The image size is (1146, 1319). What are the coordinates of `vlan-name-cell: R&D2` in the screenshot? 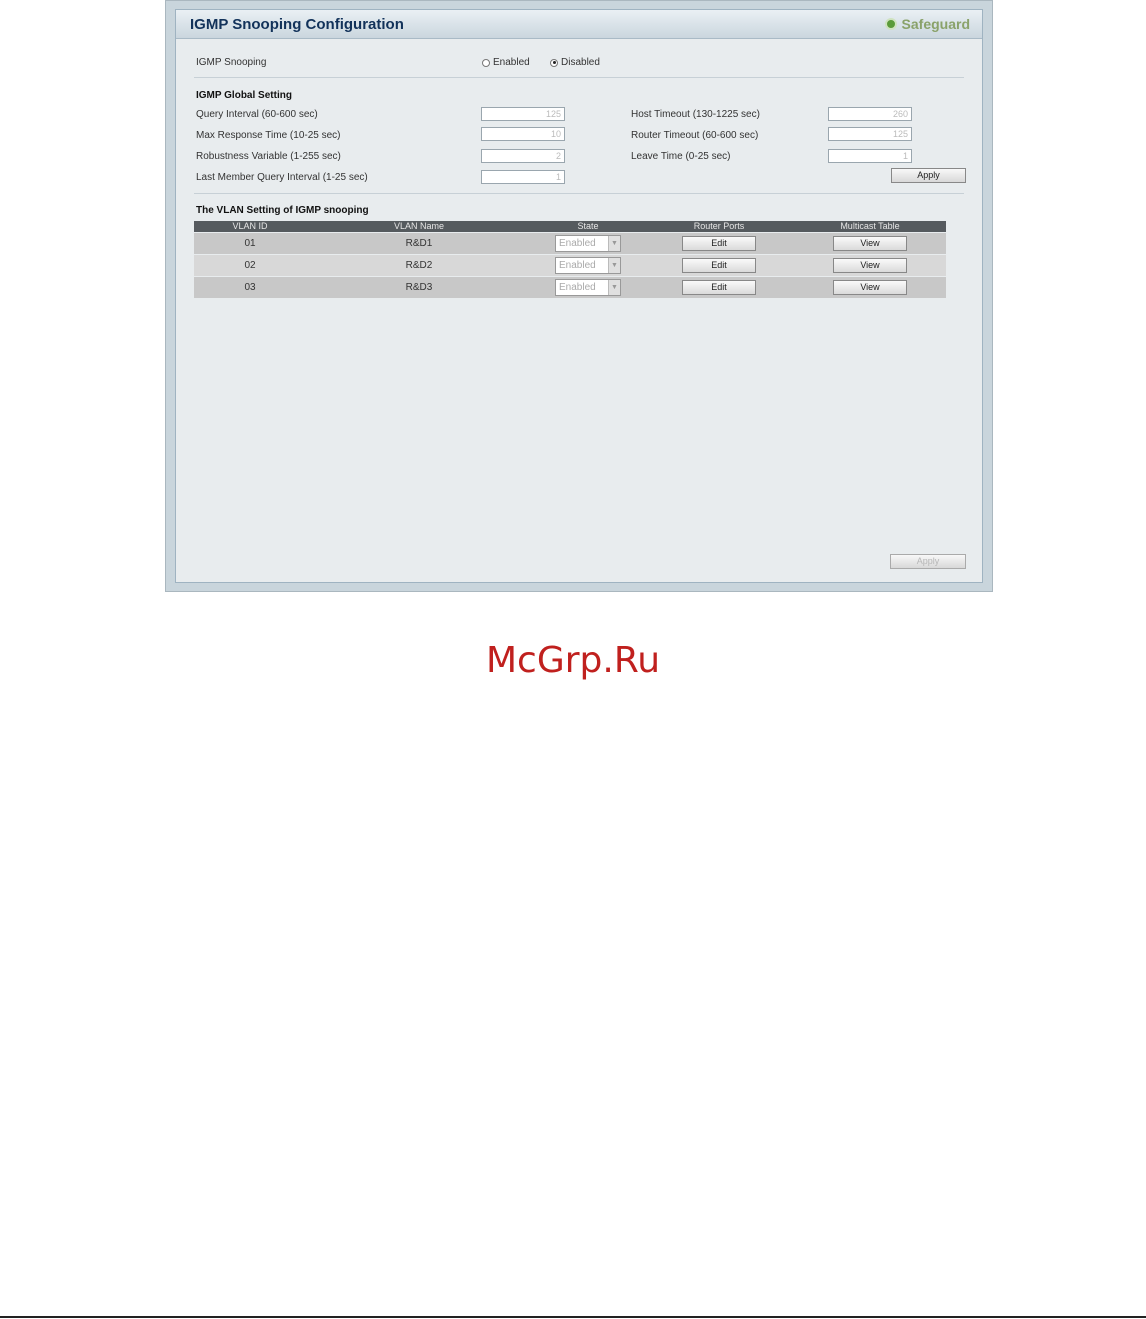 It's located at (419, 265).